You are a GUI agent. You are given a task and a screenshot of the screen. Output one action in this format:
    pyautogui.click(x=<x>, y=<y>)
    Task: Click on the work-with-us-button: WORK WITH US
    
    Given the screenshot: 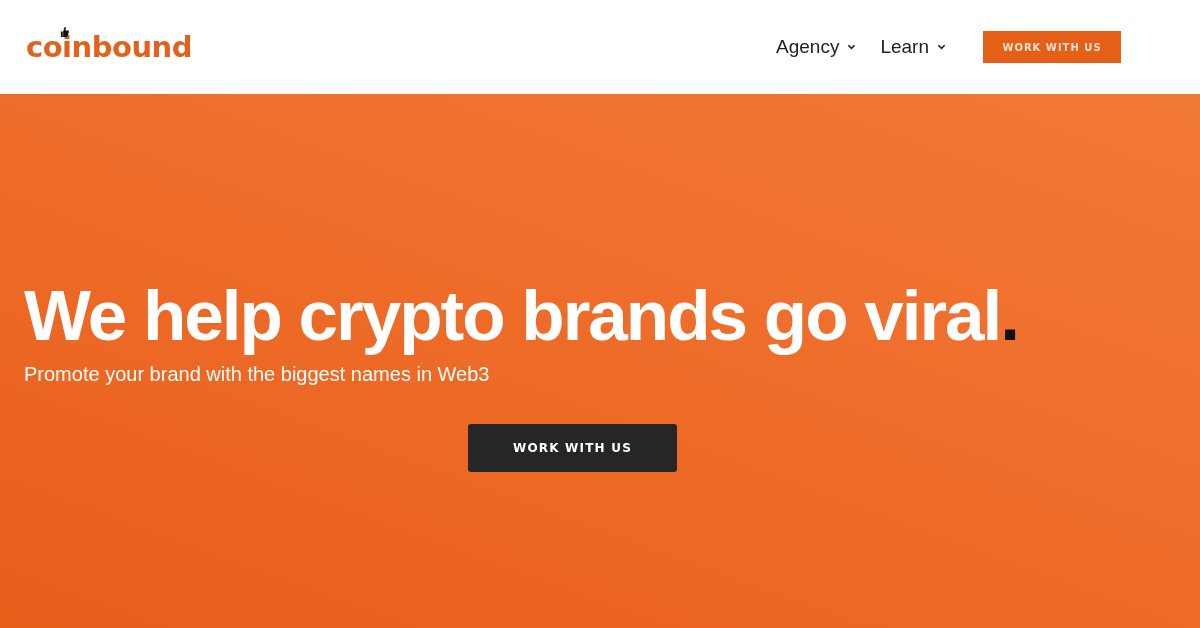 What is the action you would take?
    pyautogui.click(x=572, y=448)
    